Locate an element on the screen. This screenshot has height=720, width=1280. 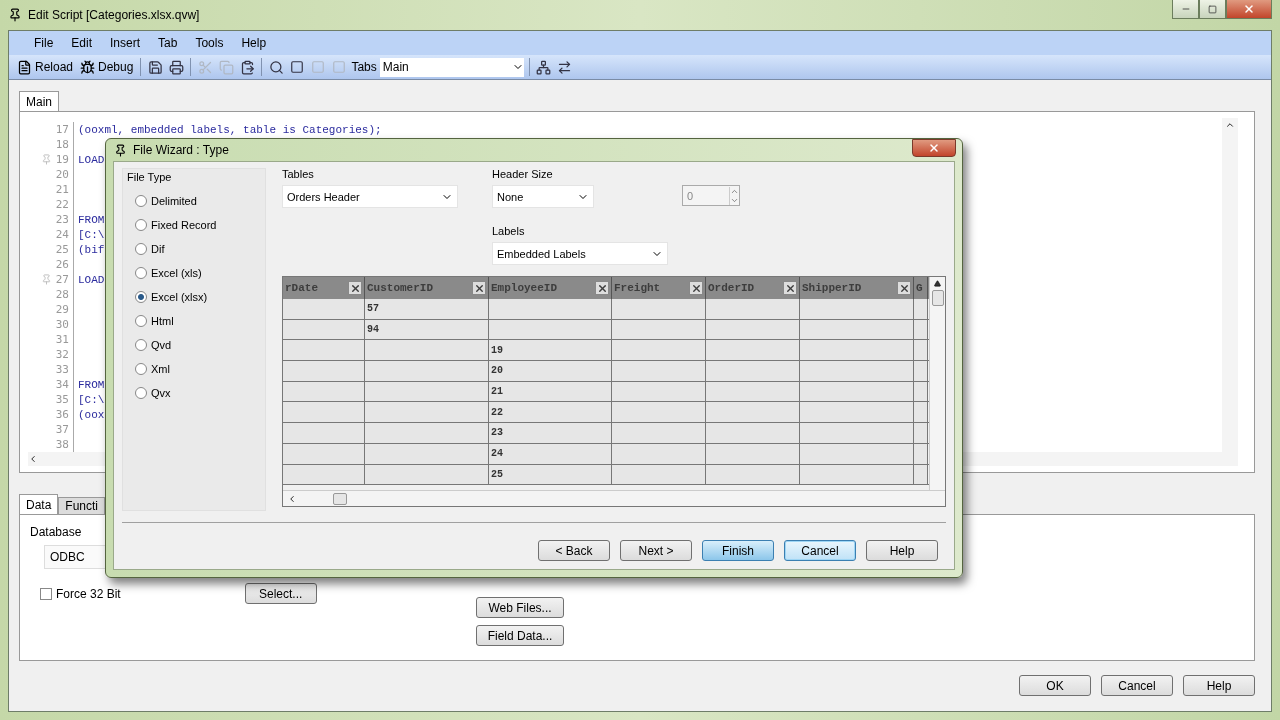
table-cell: 20 is located at coordinates (550, 371).